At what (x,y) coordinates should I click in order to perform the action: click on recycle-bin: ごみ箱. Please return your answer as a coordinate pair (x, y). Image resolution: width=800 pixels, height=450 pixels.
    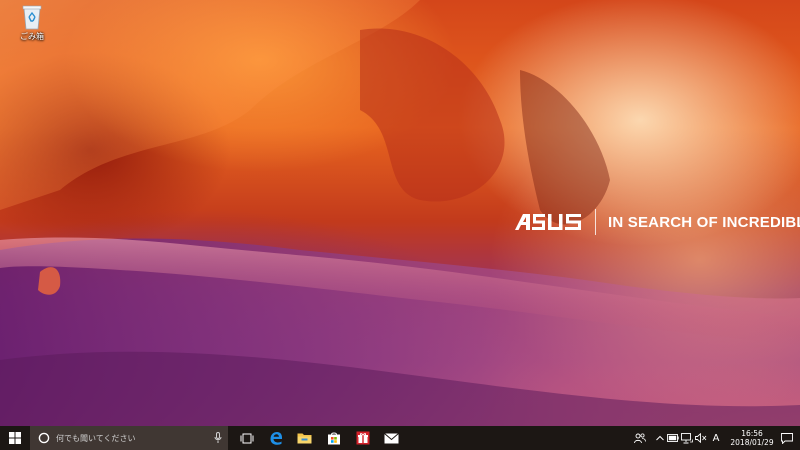
    Looking at the image, I should click on (32, 23).